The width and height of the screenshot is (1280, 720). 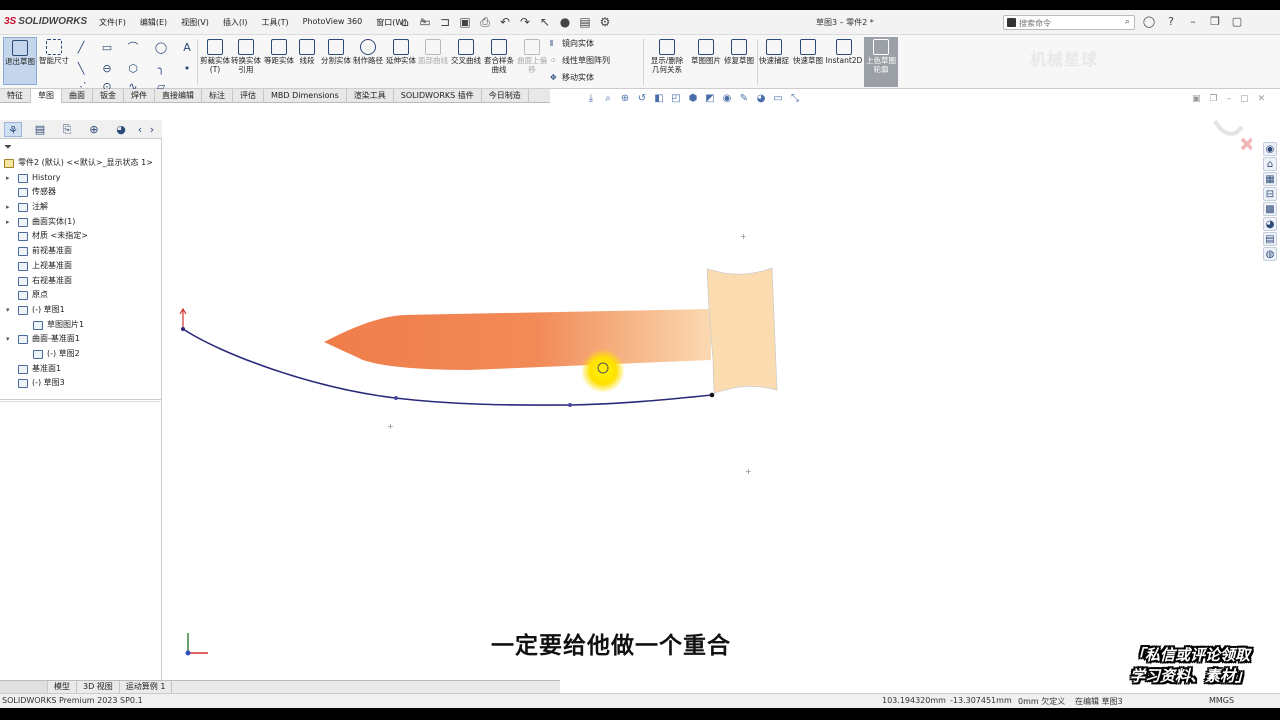 What do you see at coordinates (80, 251) in the screenshot?
I see `tree-item: 前视基准面` at bounding box center [80, 251].